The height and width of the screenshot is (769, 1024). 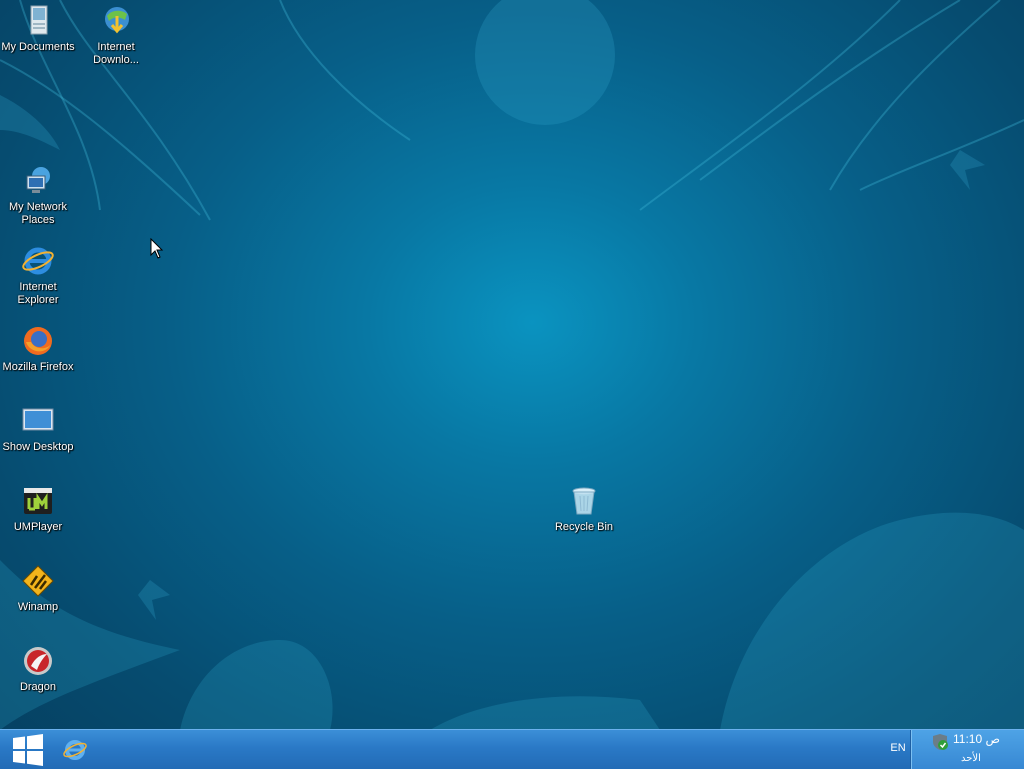 I want to click on system-tray-clock: 11:10 ص الأحد, so click(x=967, y=749).